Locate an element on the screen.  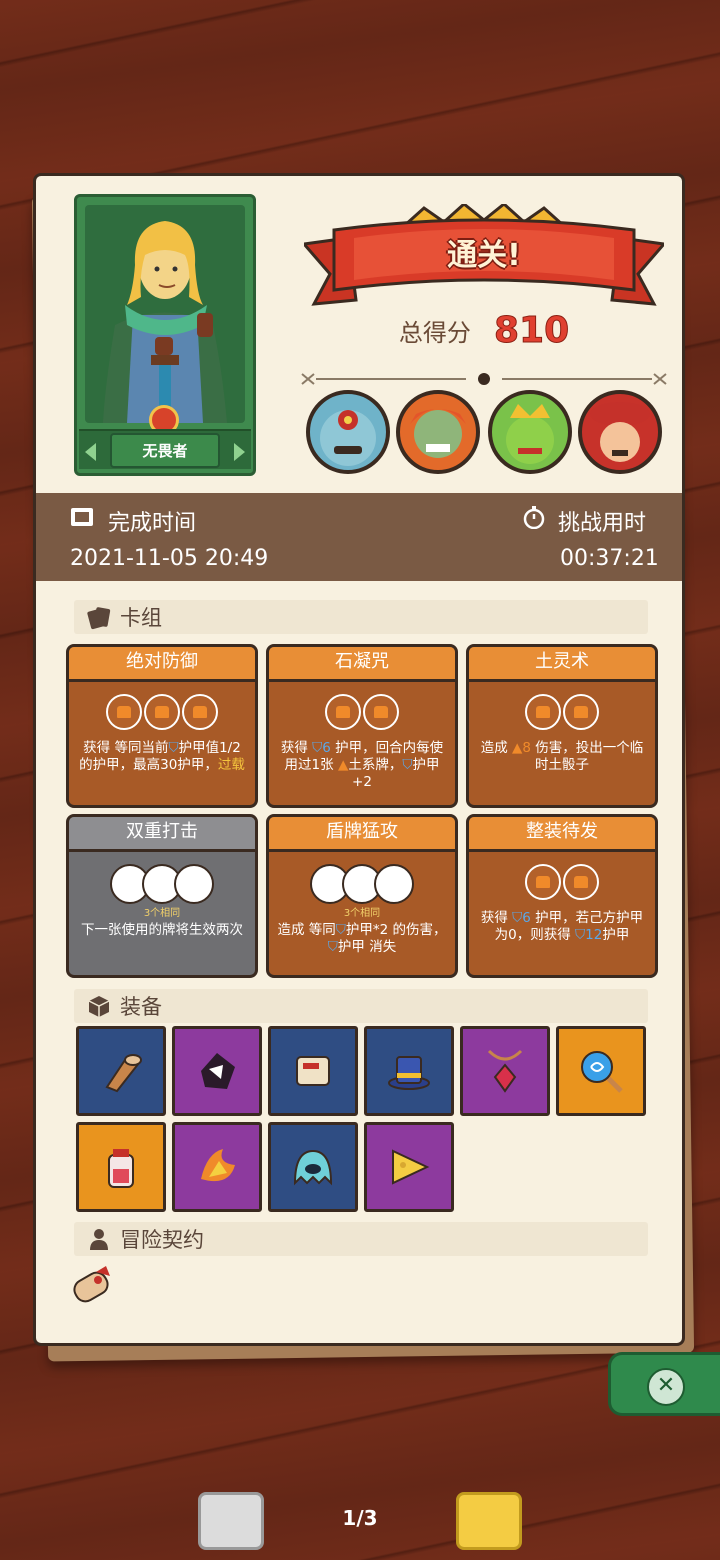
equip-cheese-wedge is located at coordinates (409, 1167).